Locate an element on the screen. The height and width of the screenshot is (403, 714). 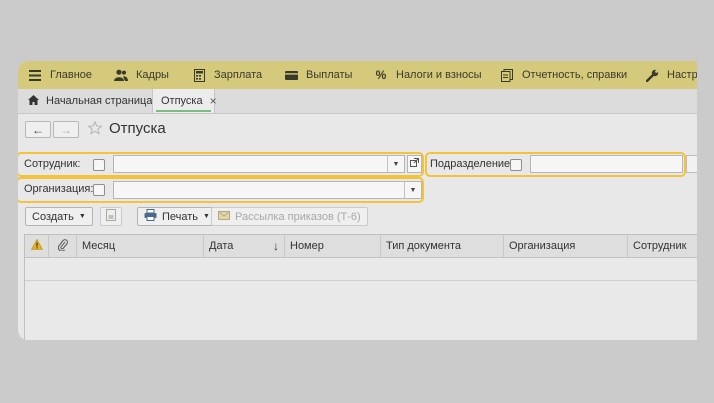
menu-item-label: Зарплата is located at coordinates (238, 75).